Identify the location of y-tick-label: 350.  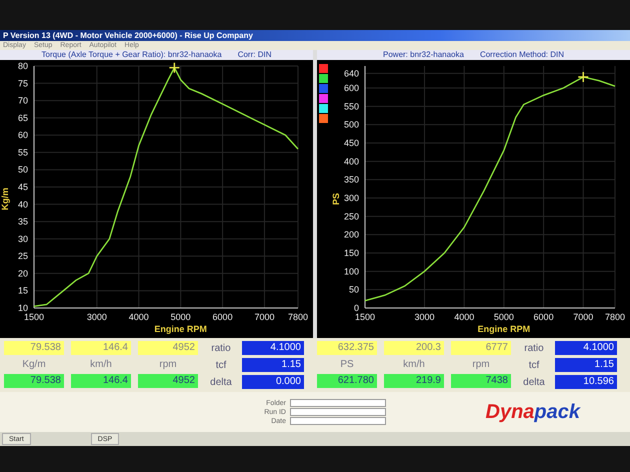
(351, 179).